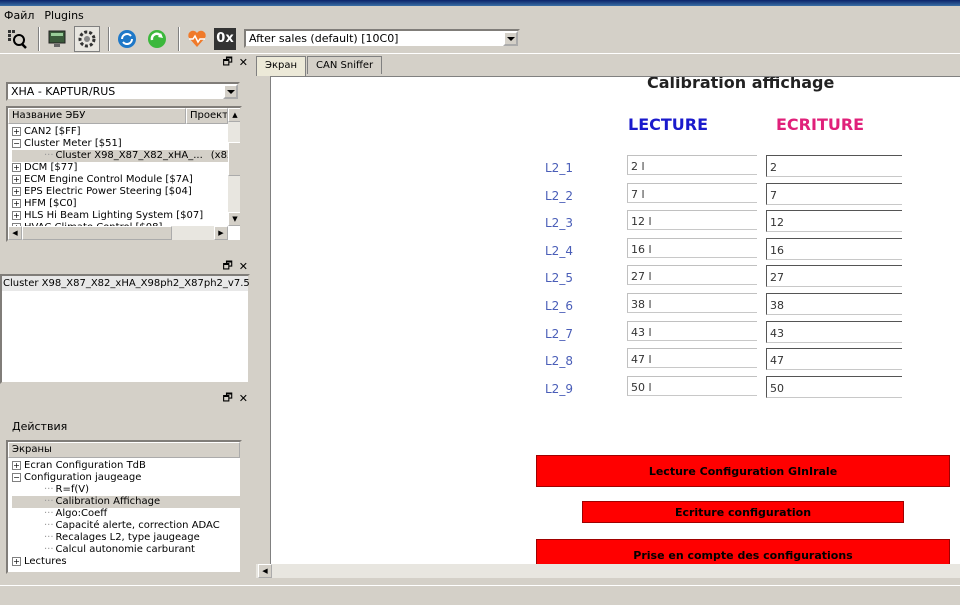  I want to click on tree-item-label: Algo:Coeff, so click(81, 513).